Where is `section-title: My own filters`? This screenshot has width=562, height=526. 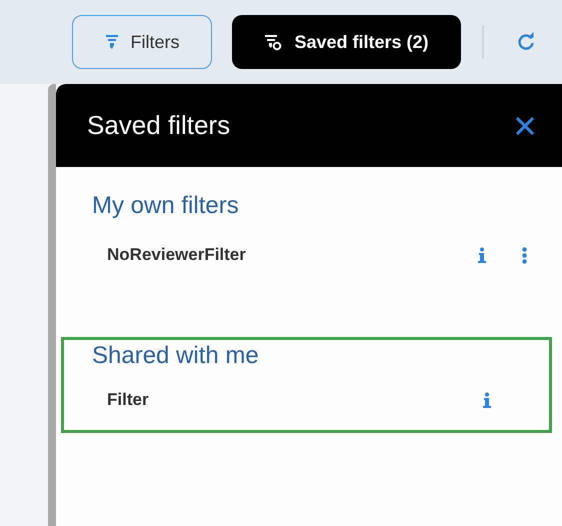
section-title: My own filters is located at coordinates (166, 206).